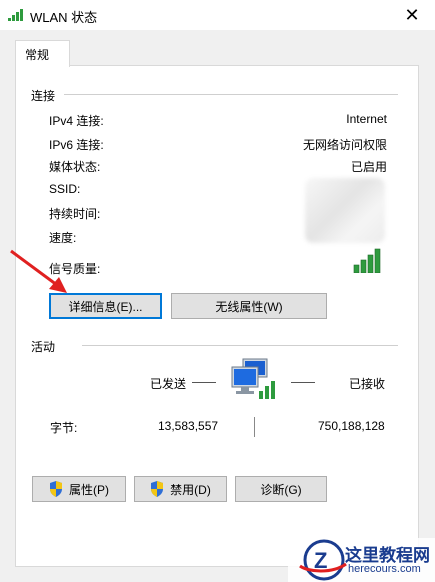 The width and height of the screenshot is (435, 582). What do you see at coordinates (64, 17) in the screenshot?
I see `window-title: WLAN 状态` at bounding box center [64, 17].